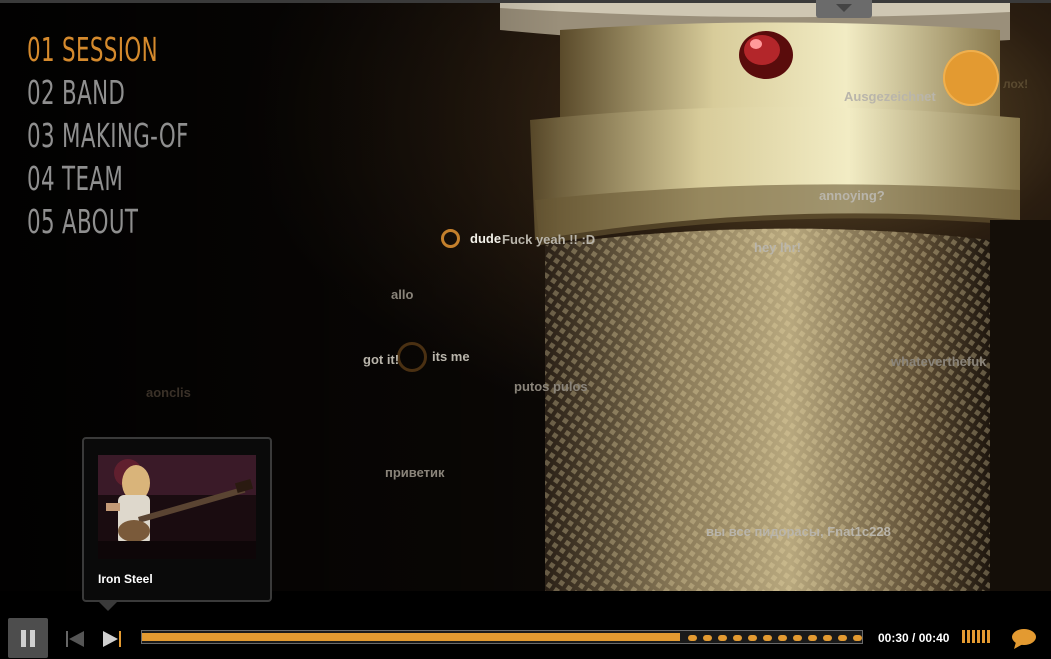 This screenshot has width=1051, height=659. What do you see at coordinates (112, 639) in the screenshot?
I see `skip-forward-icon` at bounding box center [112, 639].